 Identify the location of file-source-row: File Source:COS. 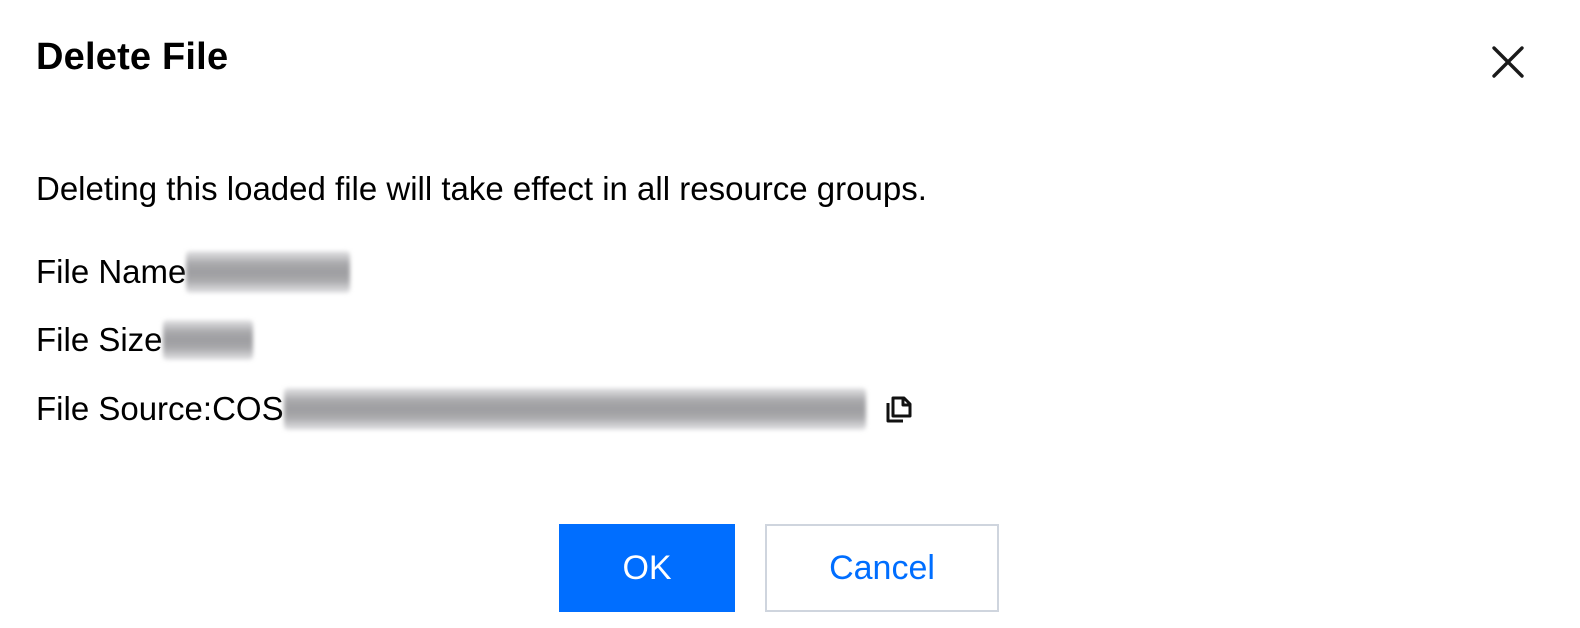
(475, 409).